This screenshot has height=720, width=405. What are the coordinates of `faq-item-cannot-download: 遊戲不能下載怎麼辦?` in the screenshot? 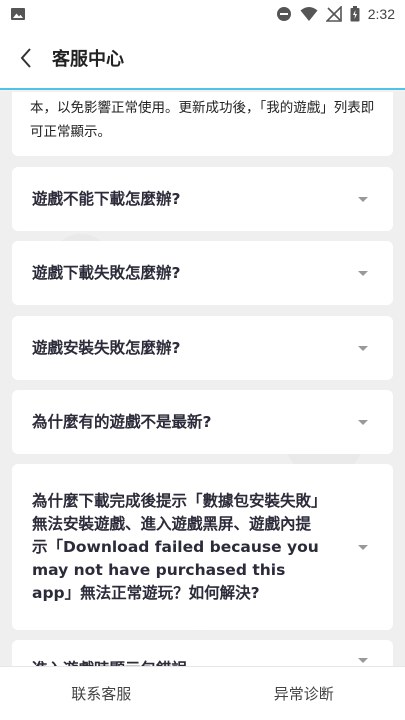 It's located at (202, 199).